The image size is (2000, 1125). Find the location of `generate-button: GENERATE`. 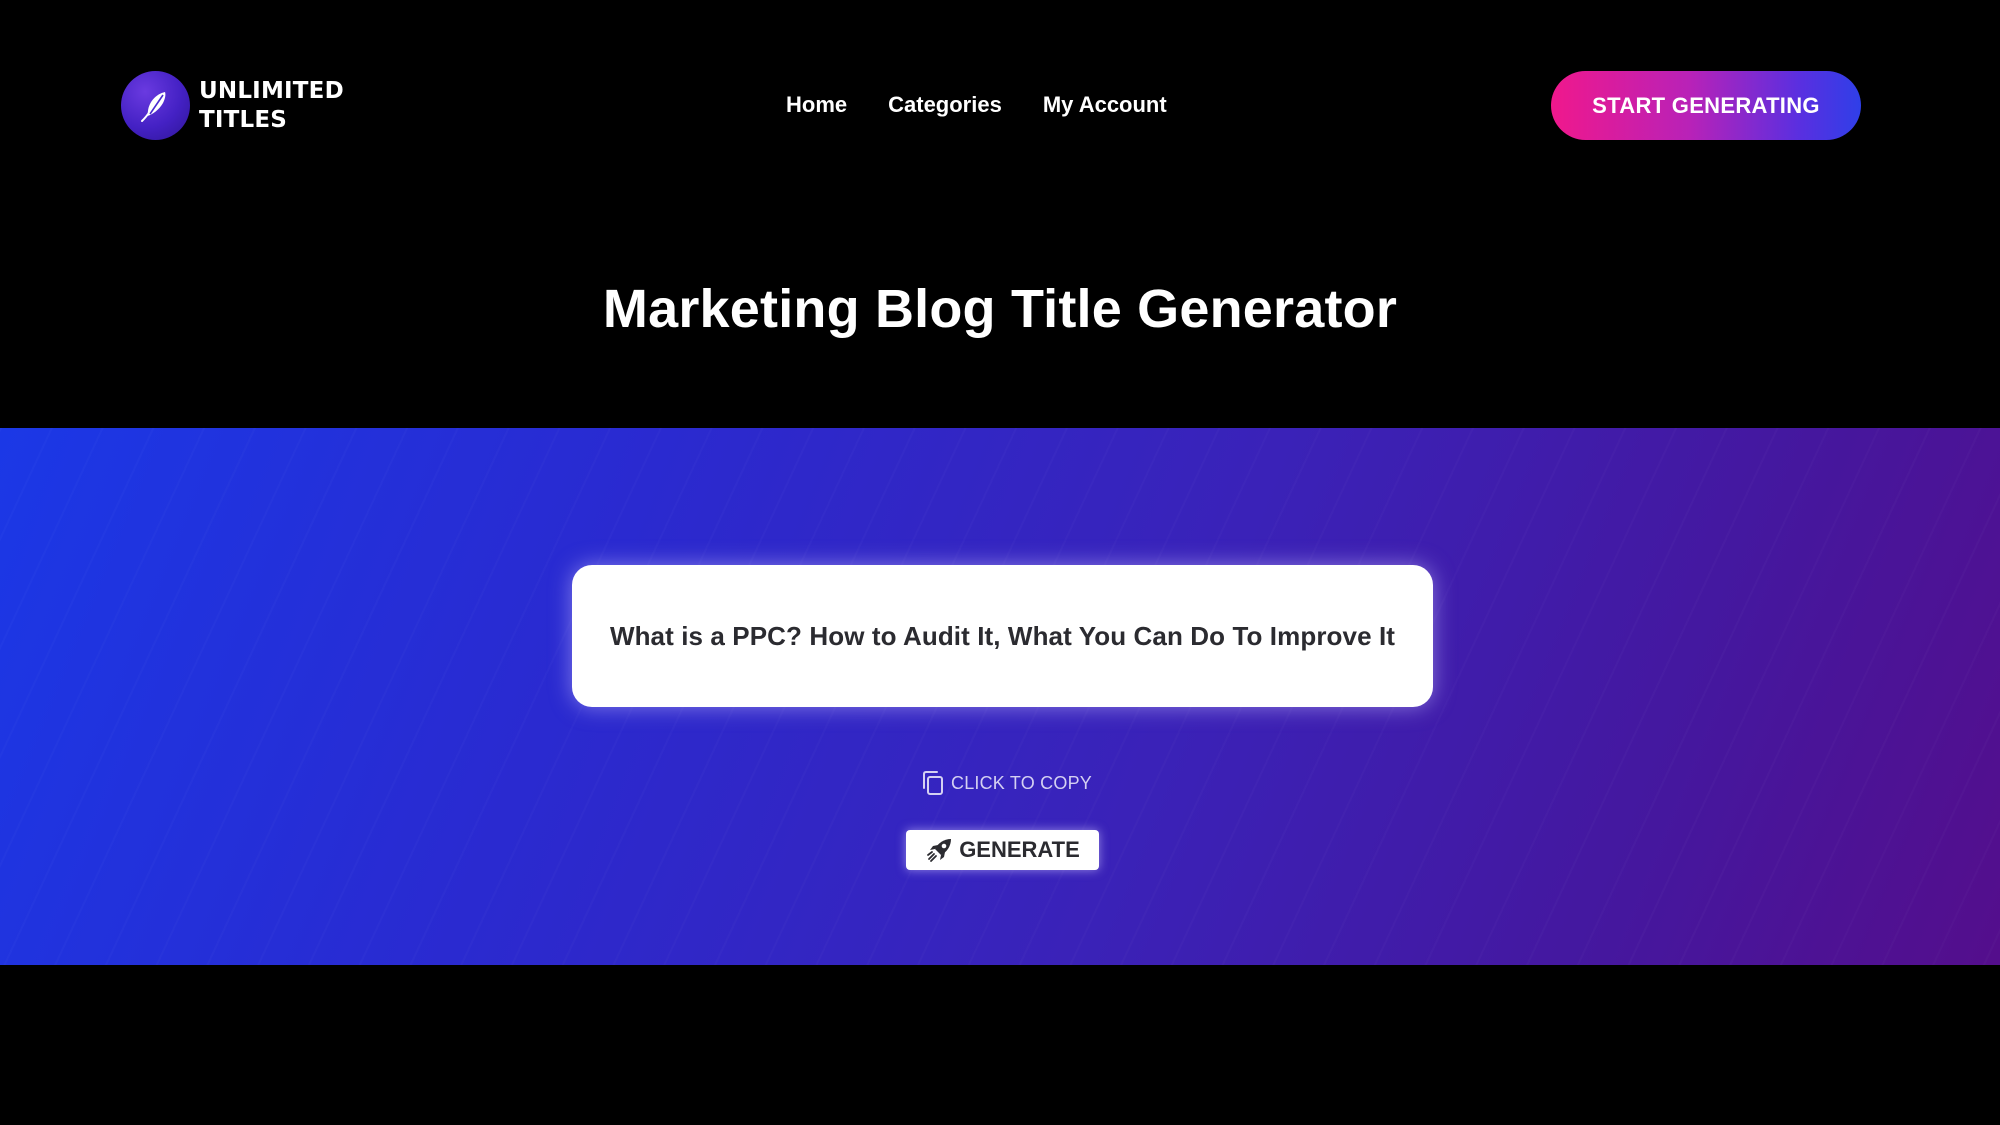

generate-button: GENERATE is located at coordinates (1002, 850).